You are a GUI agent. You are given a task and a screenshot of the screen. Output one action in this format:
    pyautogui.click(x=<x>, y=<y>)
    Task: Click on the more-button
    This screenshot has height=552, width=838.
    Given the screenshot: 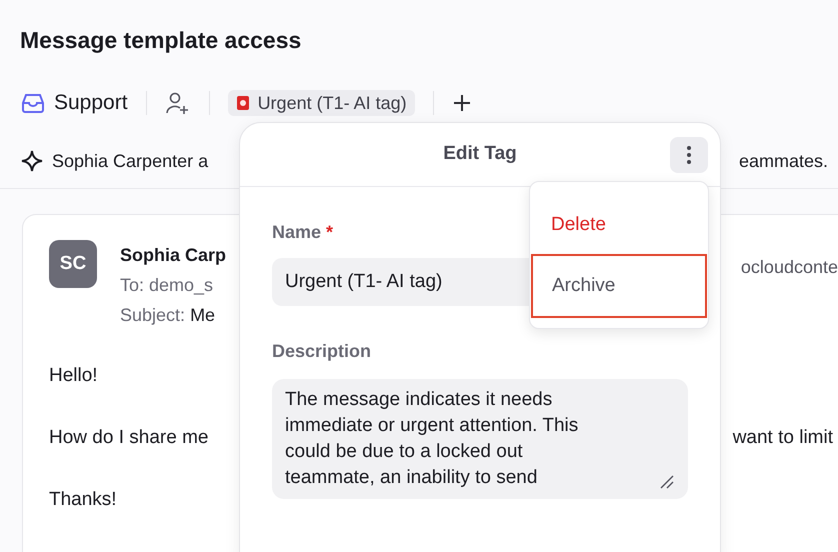 What is the action you would take?
    pyautogui.click(x=689, y=155)
    